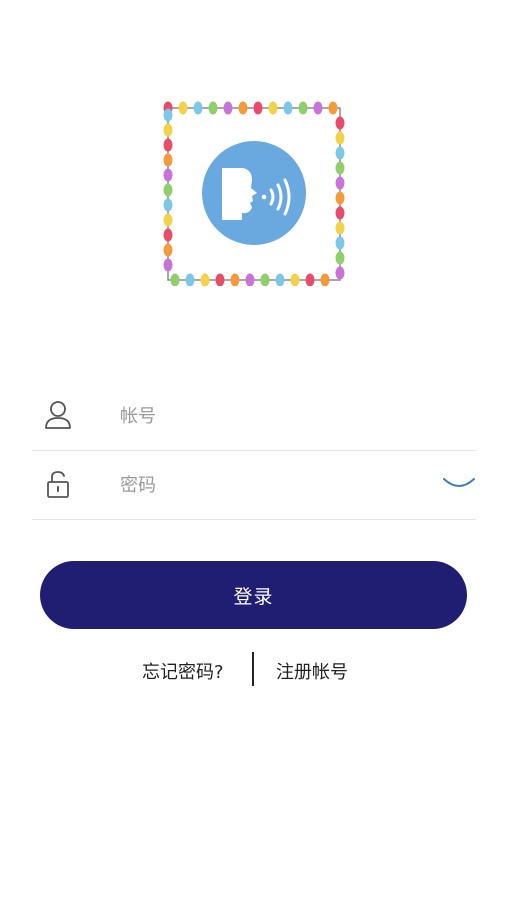  I want to click on app-logo, so click(254, 193).